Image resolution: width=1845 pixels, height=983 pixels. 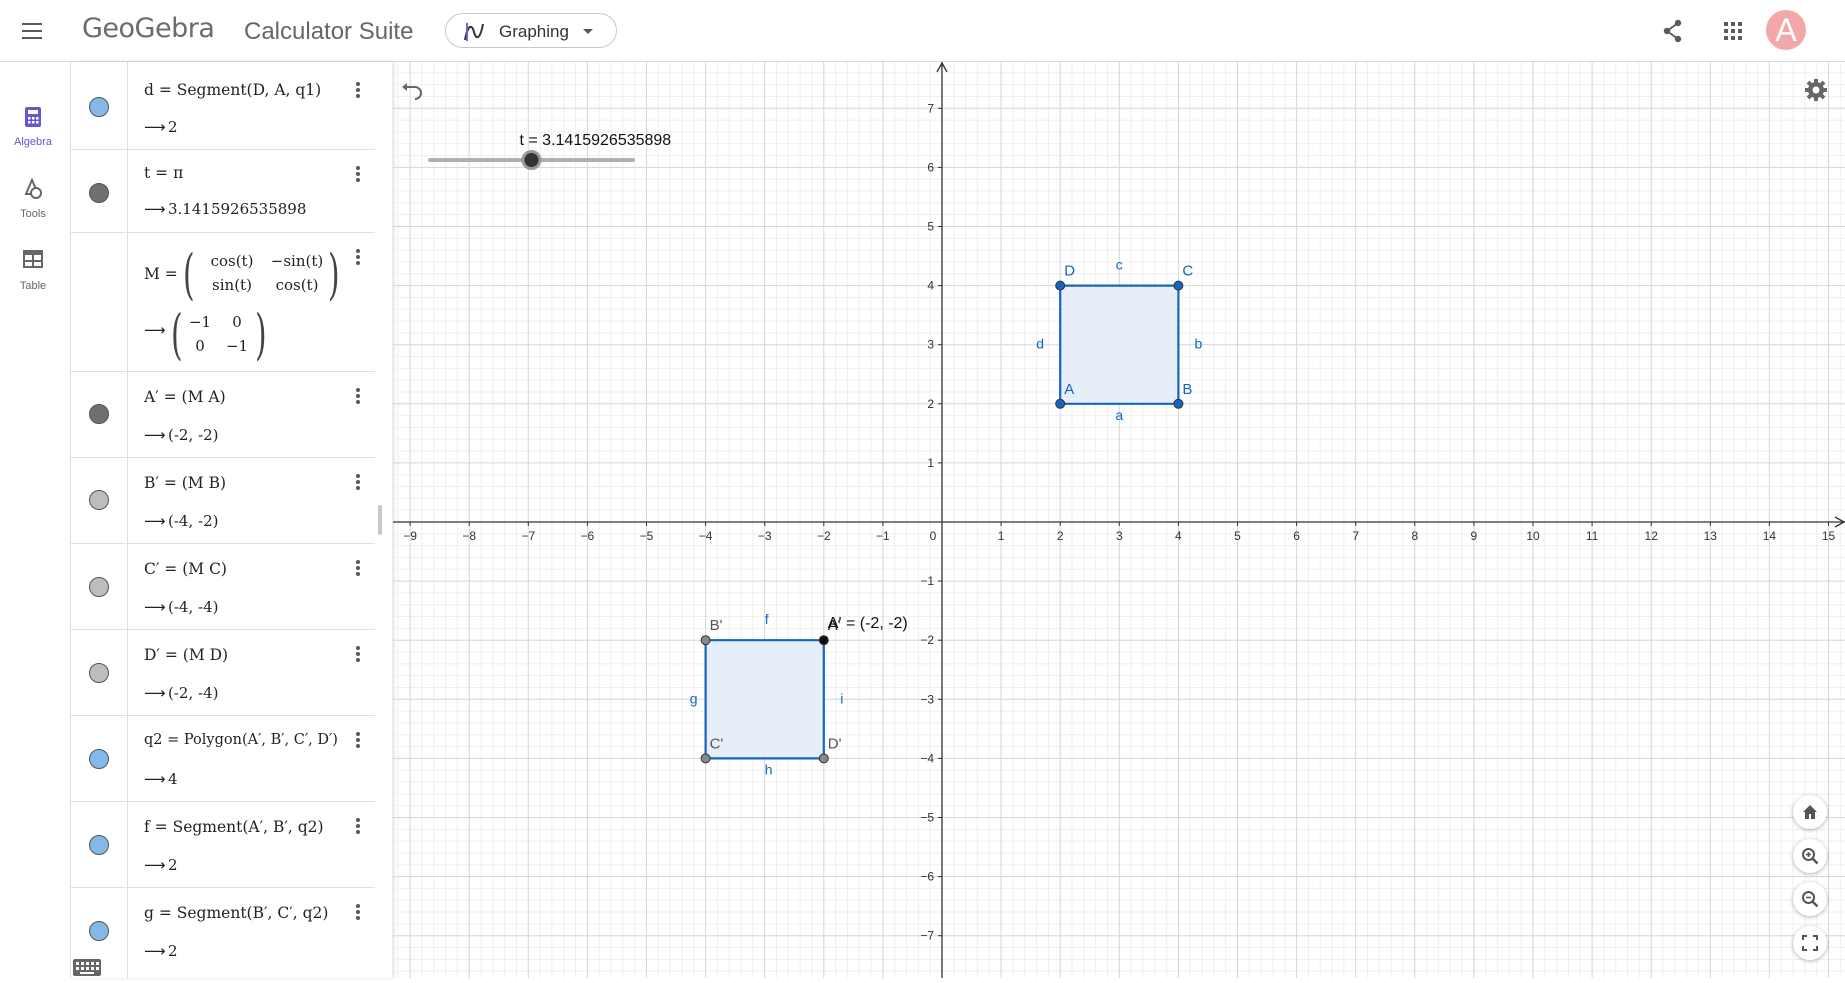 What do you see at coordinates (1829, 536) in the screenshot?
I see `x-tick-label: 15` at bounding box center [1829, 536].